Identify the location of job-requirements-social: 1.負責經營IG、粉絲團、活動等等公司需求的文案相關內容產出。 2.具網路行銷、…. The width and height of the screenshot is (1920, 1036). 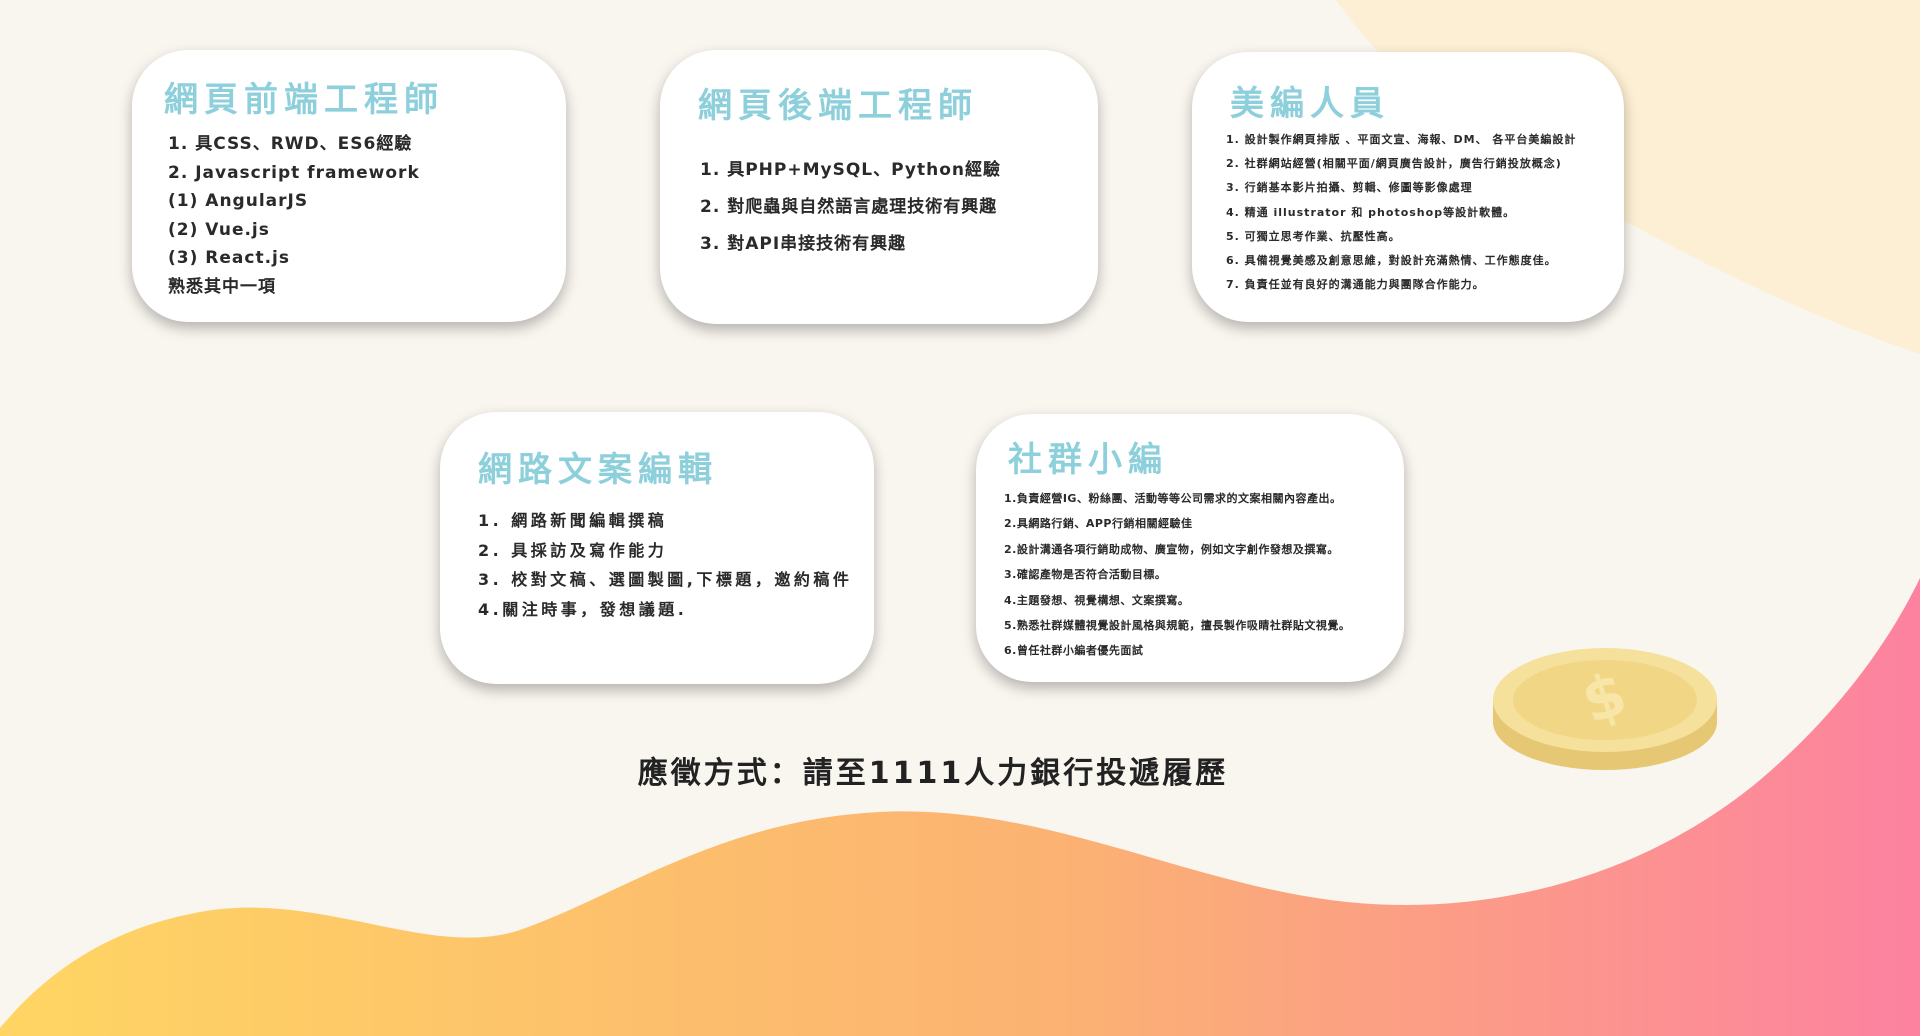
(1177, 575).